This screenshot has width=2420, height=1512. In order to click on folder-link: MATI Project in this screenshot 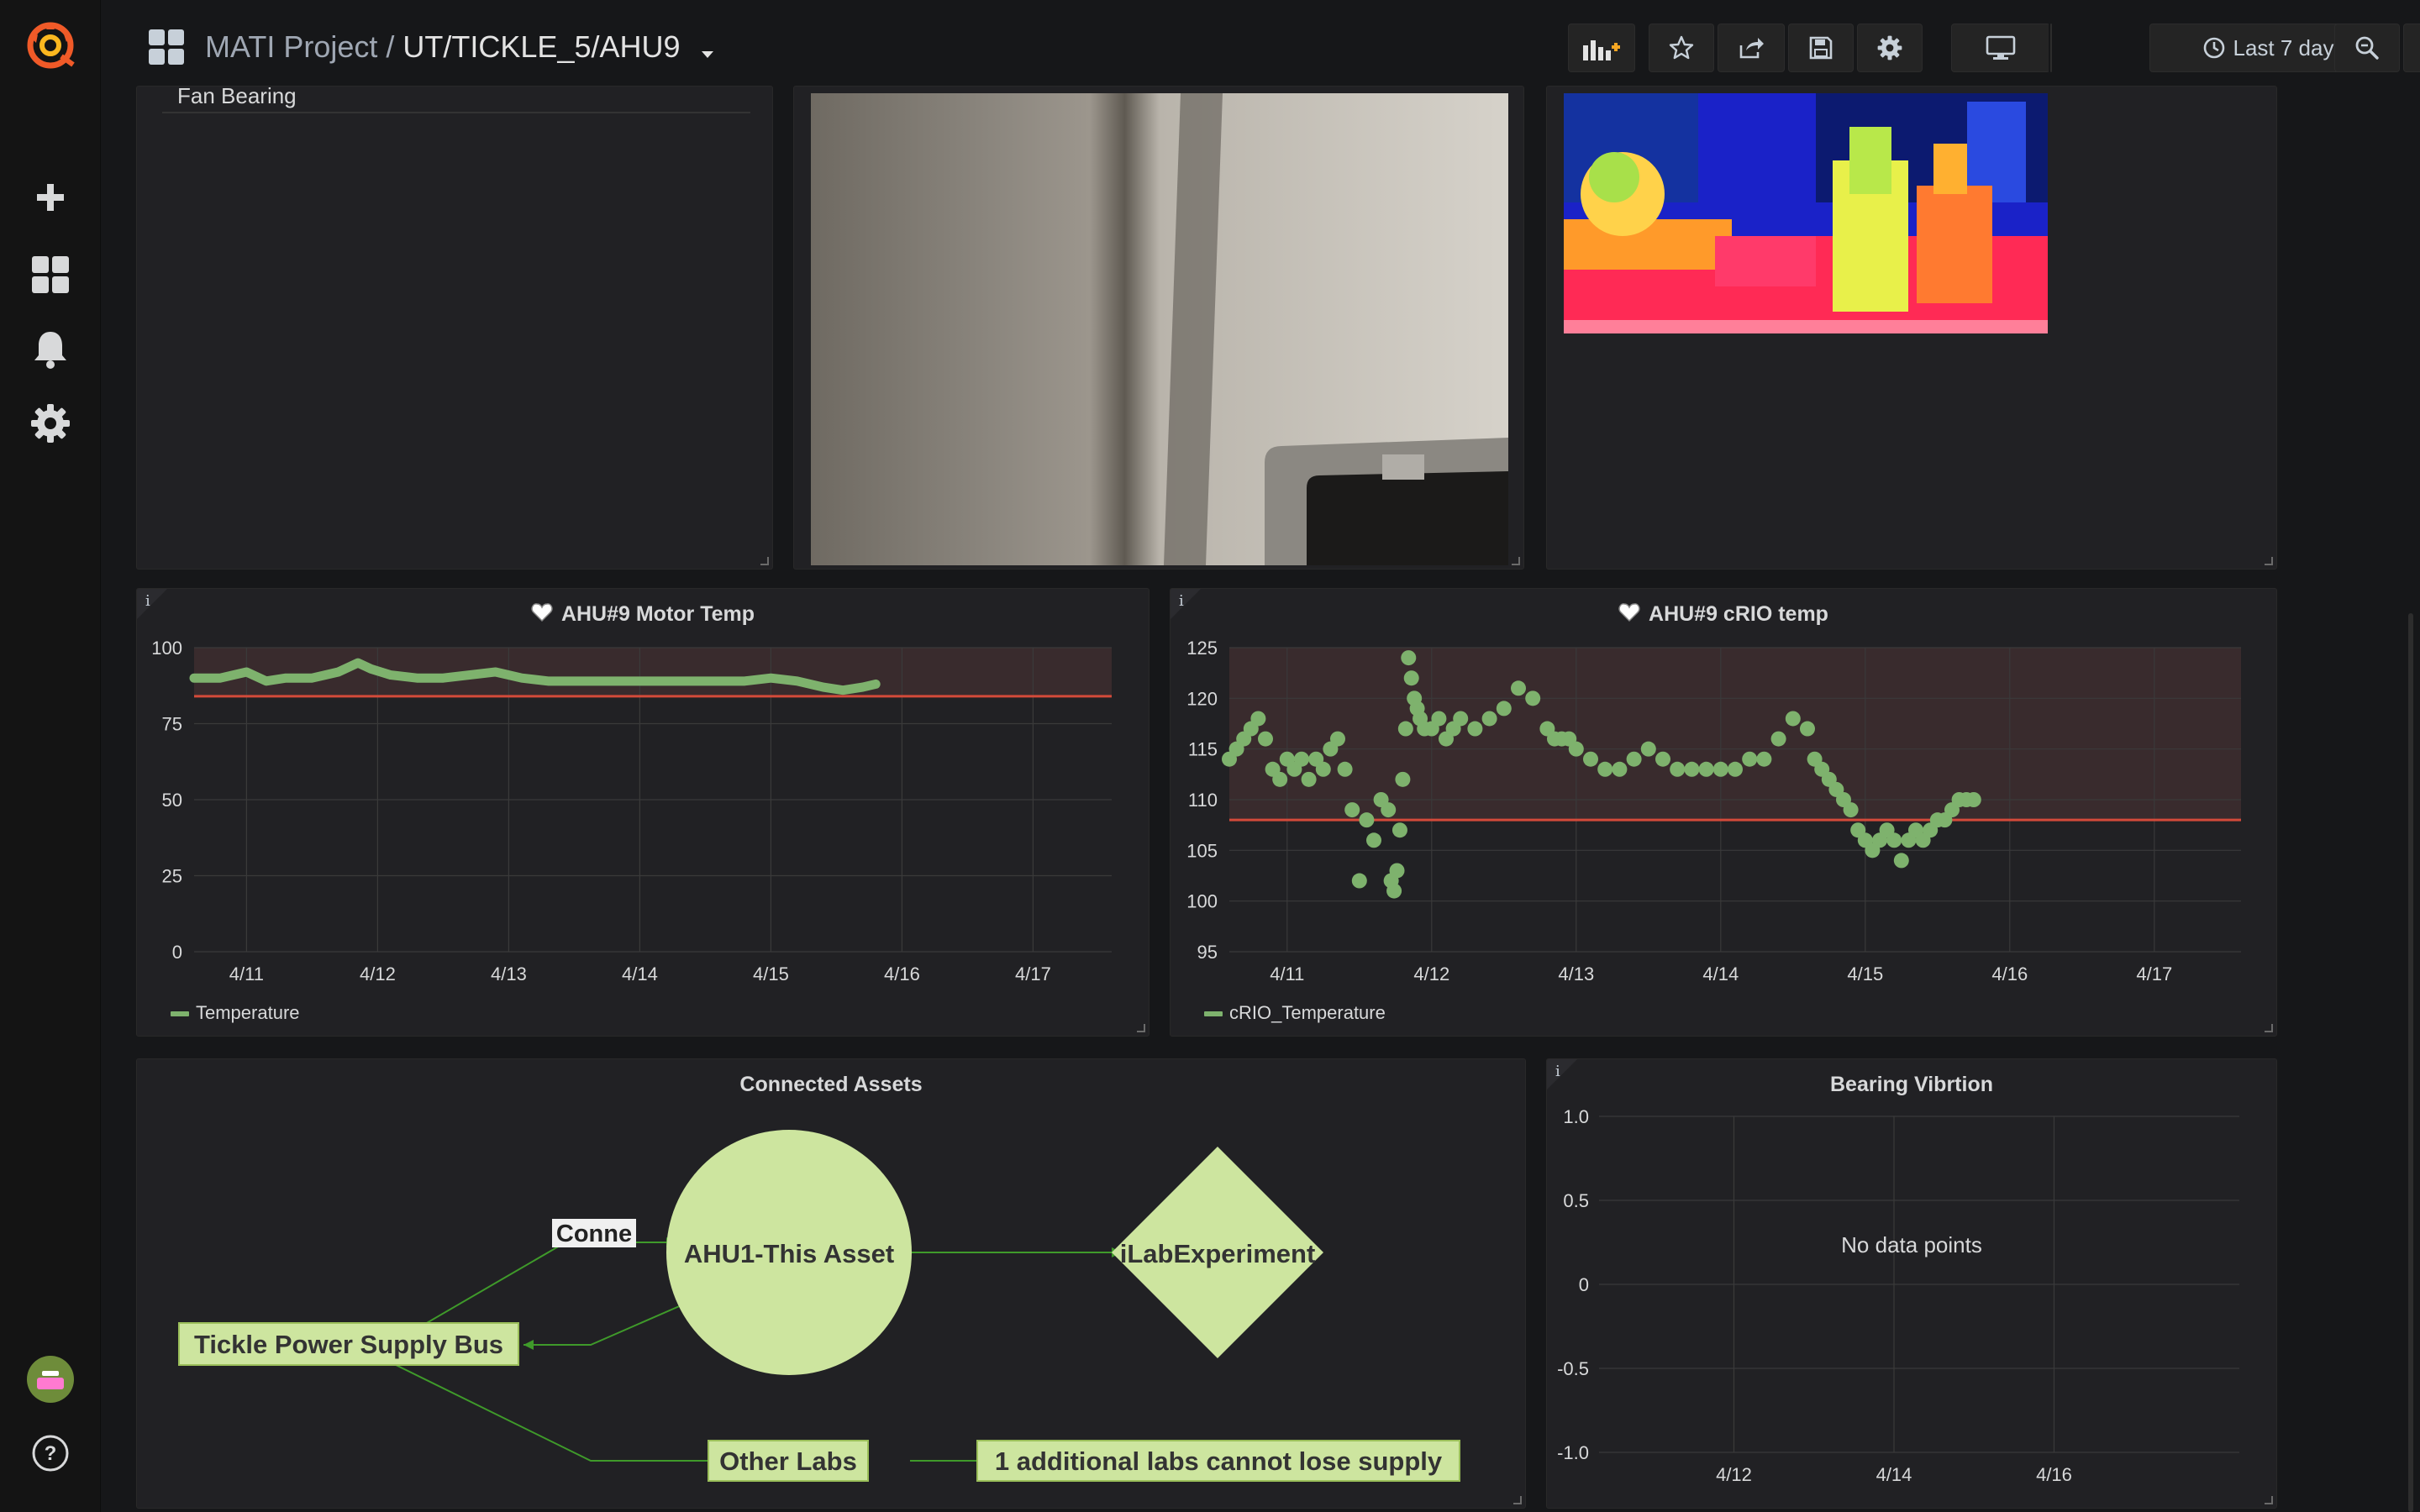, I will do `click(291, 46)`.